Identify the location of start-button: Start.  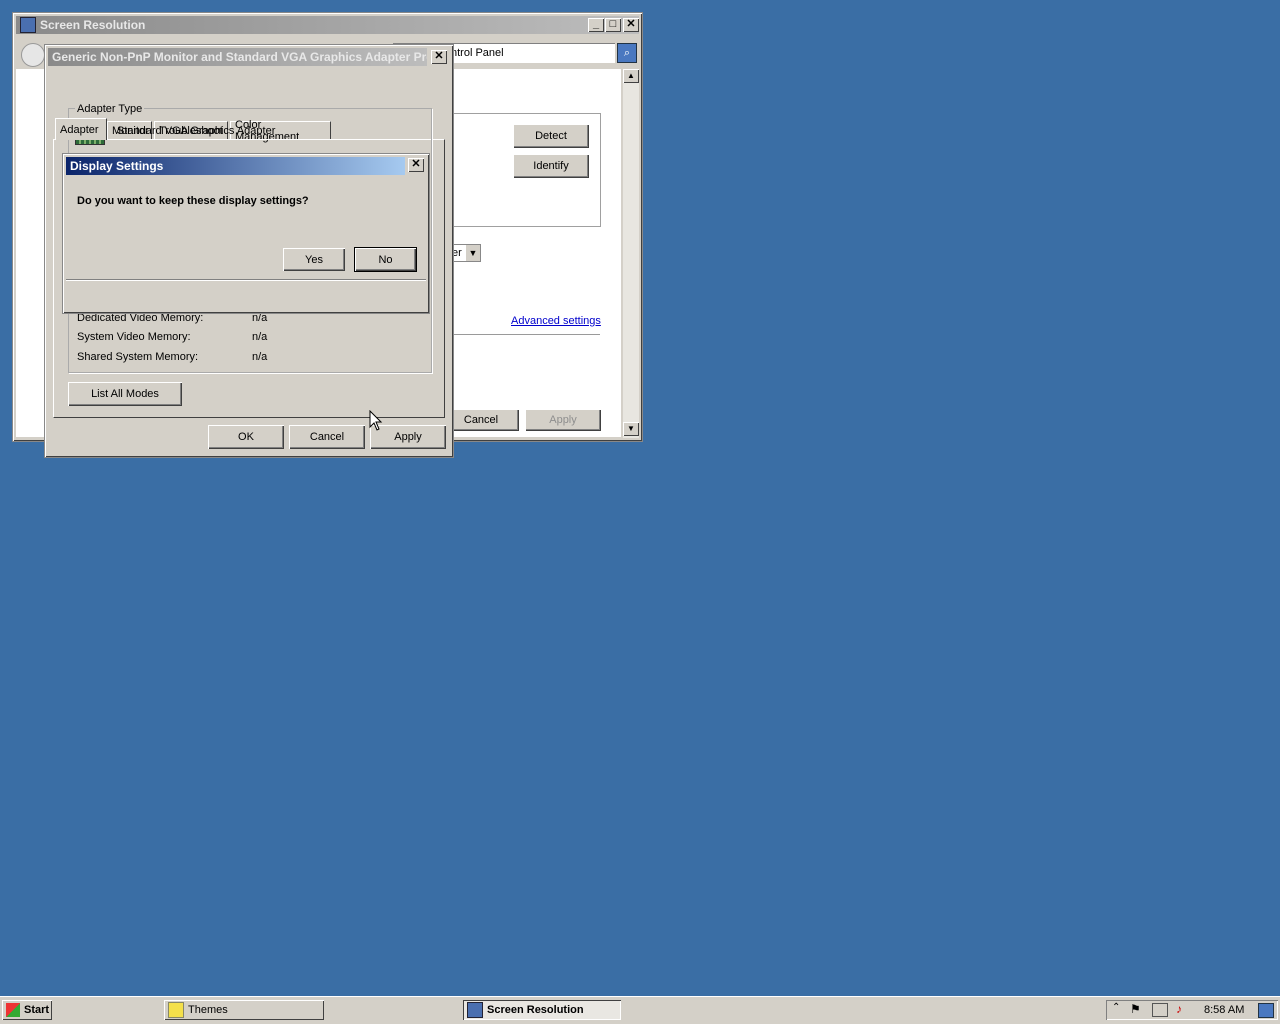
(27, 1010).